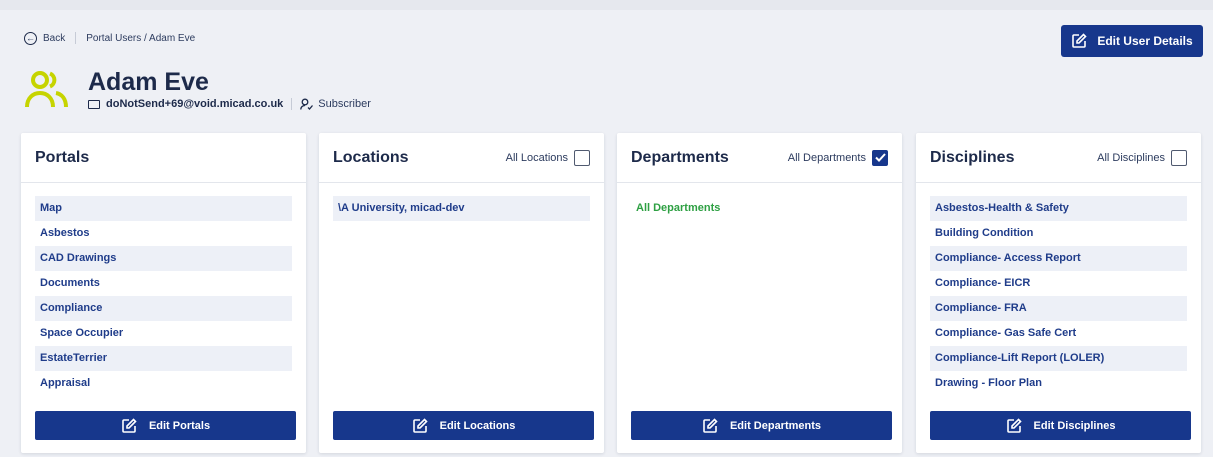  Describe the element at coordinates (94, 104) in the screenshot. I see `mail-icon` at that location.